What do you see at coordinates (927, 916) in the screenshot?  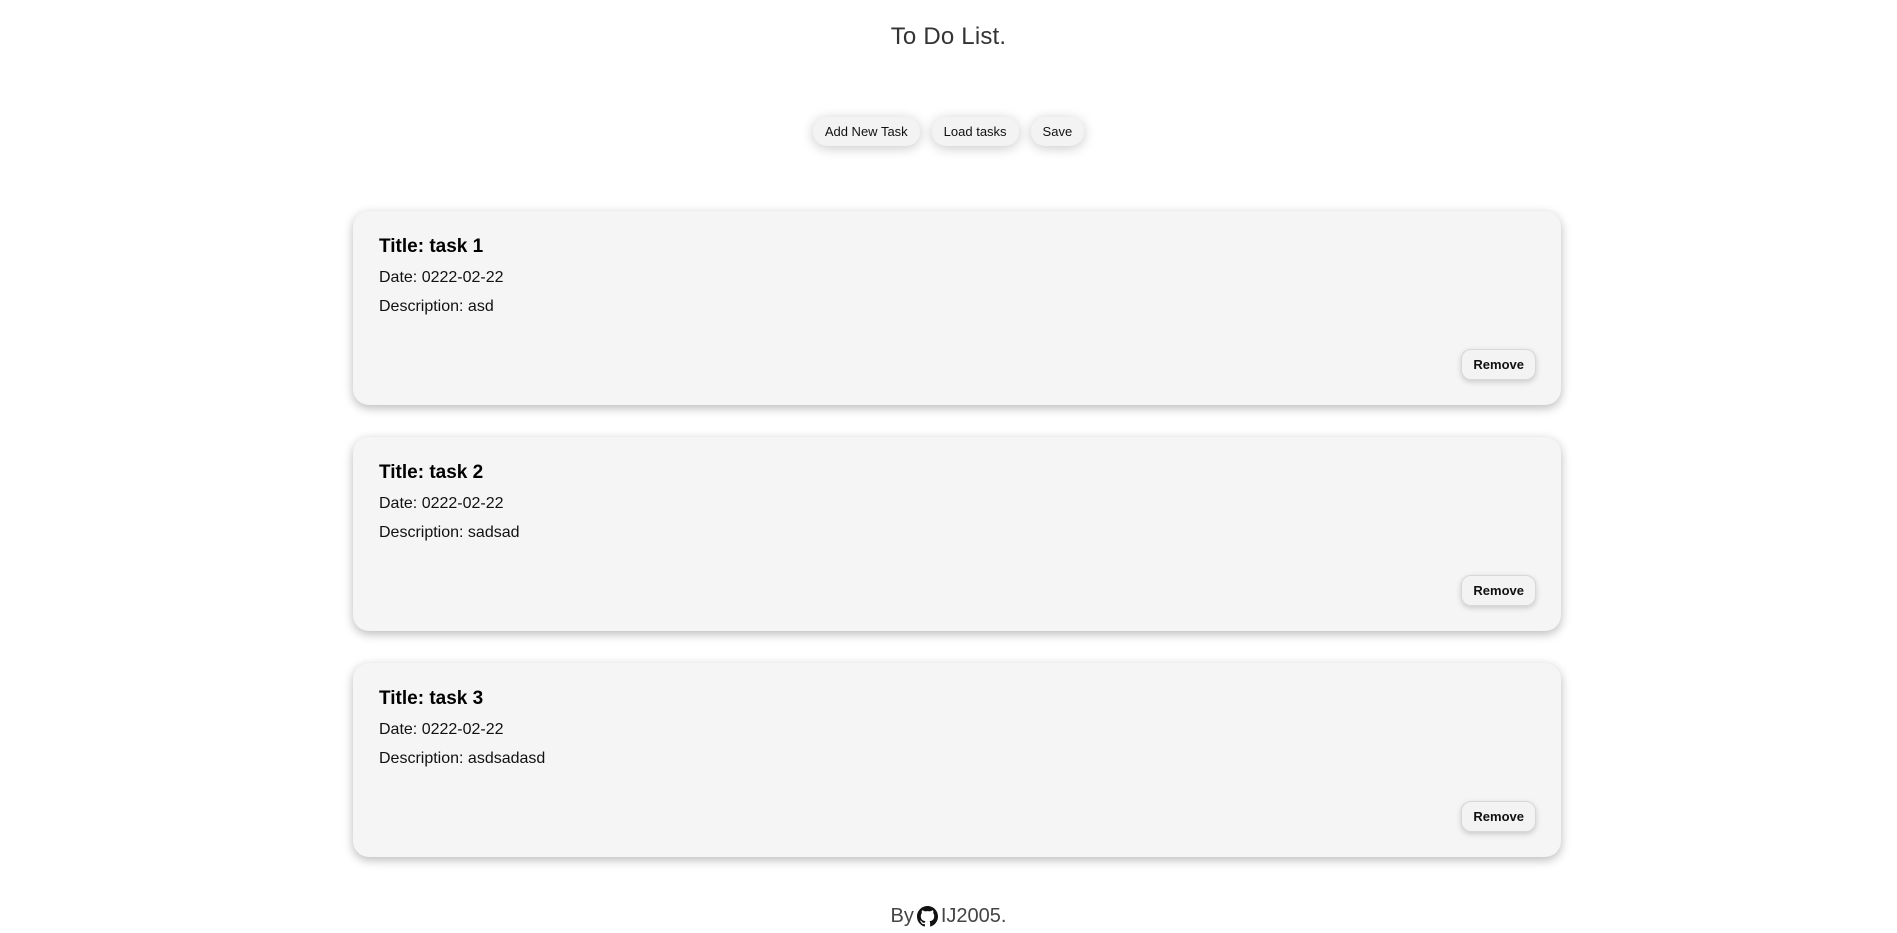 I see `github-icon` at bounding box center [927, 916].